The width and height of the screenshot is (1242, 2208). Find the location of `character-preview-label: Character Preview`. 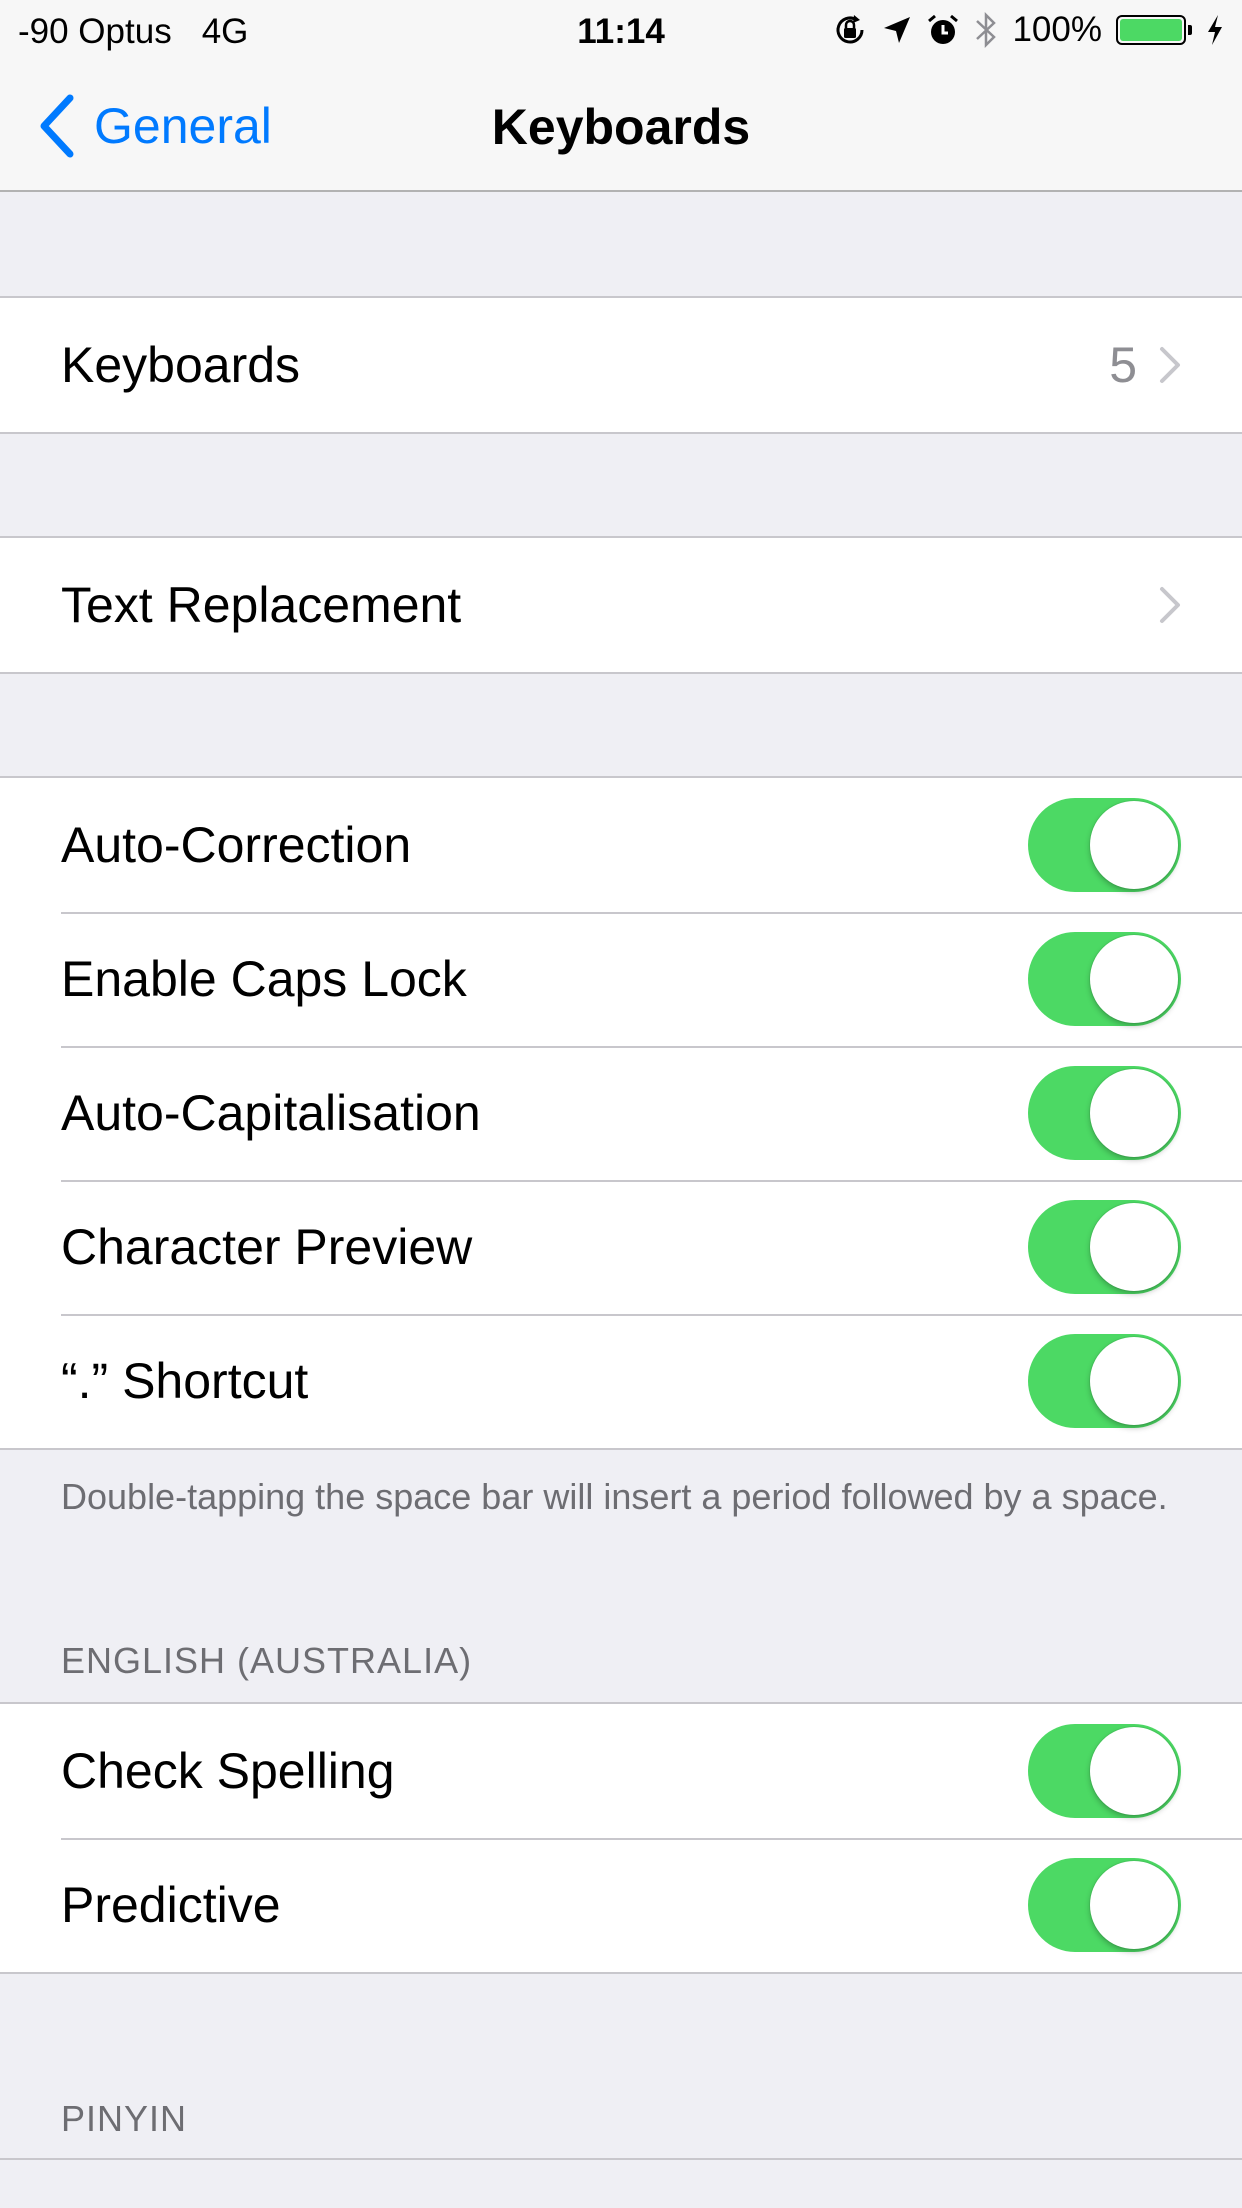

character-preview-label: Character Preview is located at coordinates (267, 1247).